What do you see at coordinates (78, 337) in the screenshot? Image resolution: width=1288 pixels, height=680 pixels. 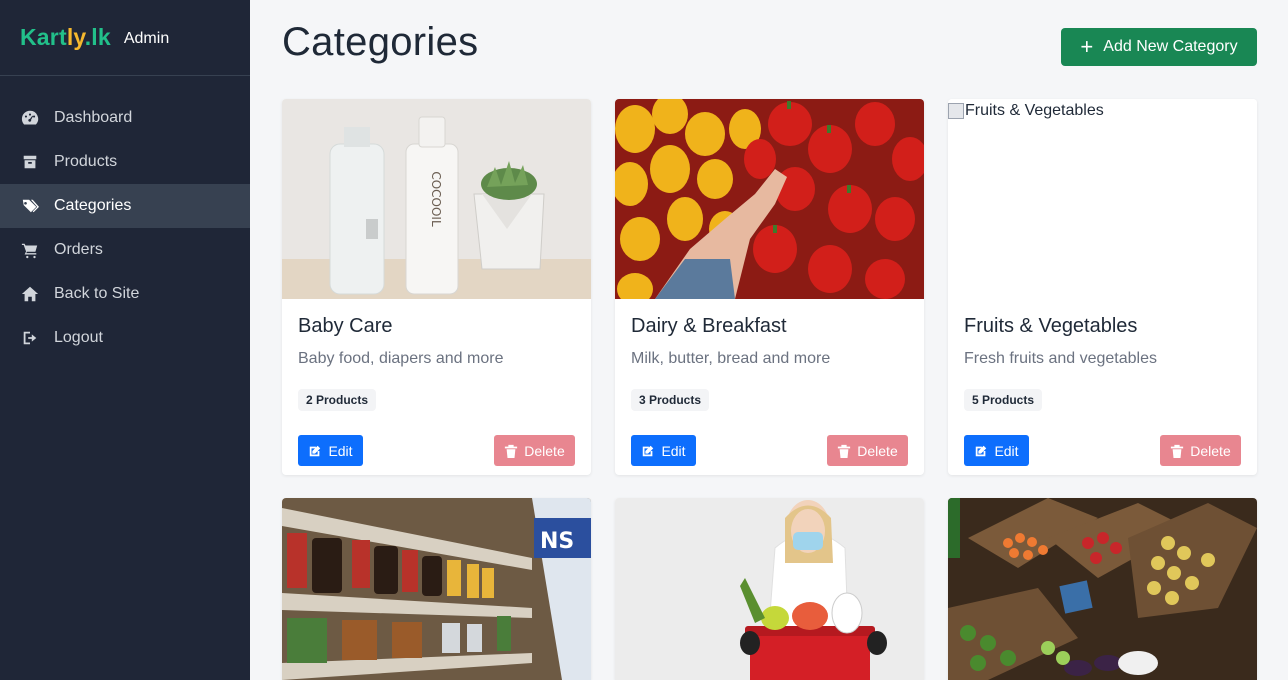 I see `sidebar-item-label: Logout` at bounding box center [78, 337].